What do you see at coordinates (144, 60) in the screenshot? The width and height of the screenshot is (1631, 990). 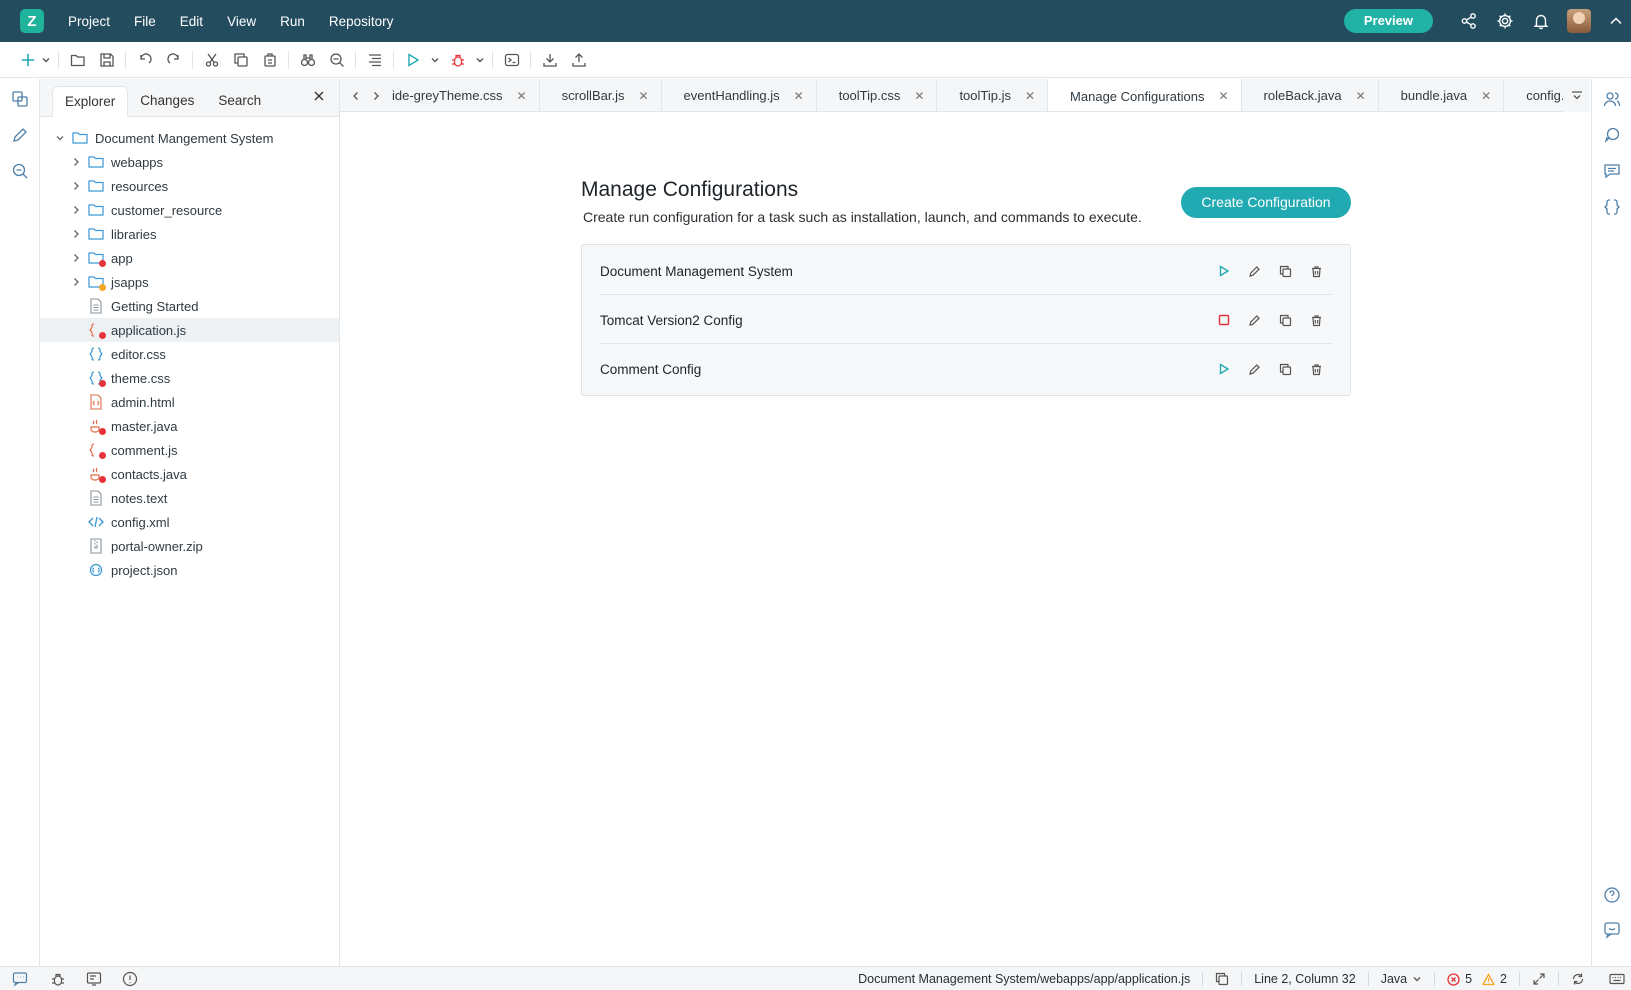 I see `undo-icon` at bounding box center [144, 60].